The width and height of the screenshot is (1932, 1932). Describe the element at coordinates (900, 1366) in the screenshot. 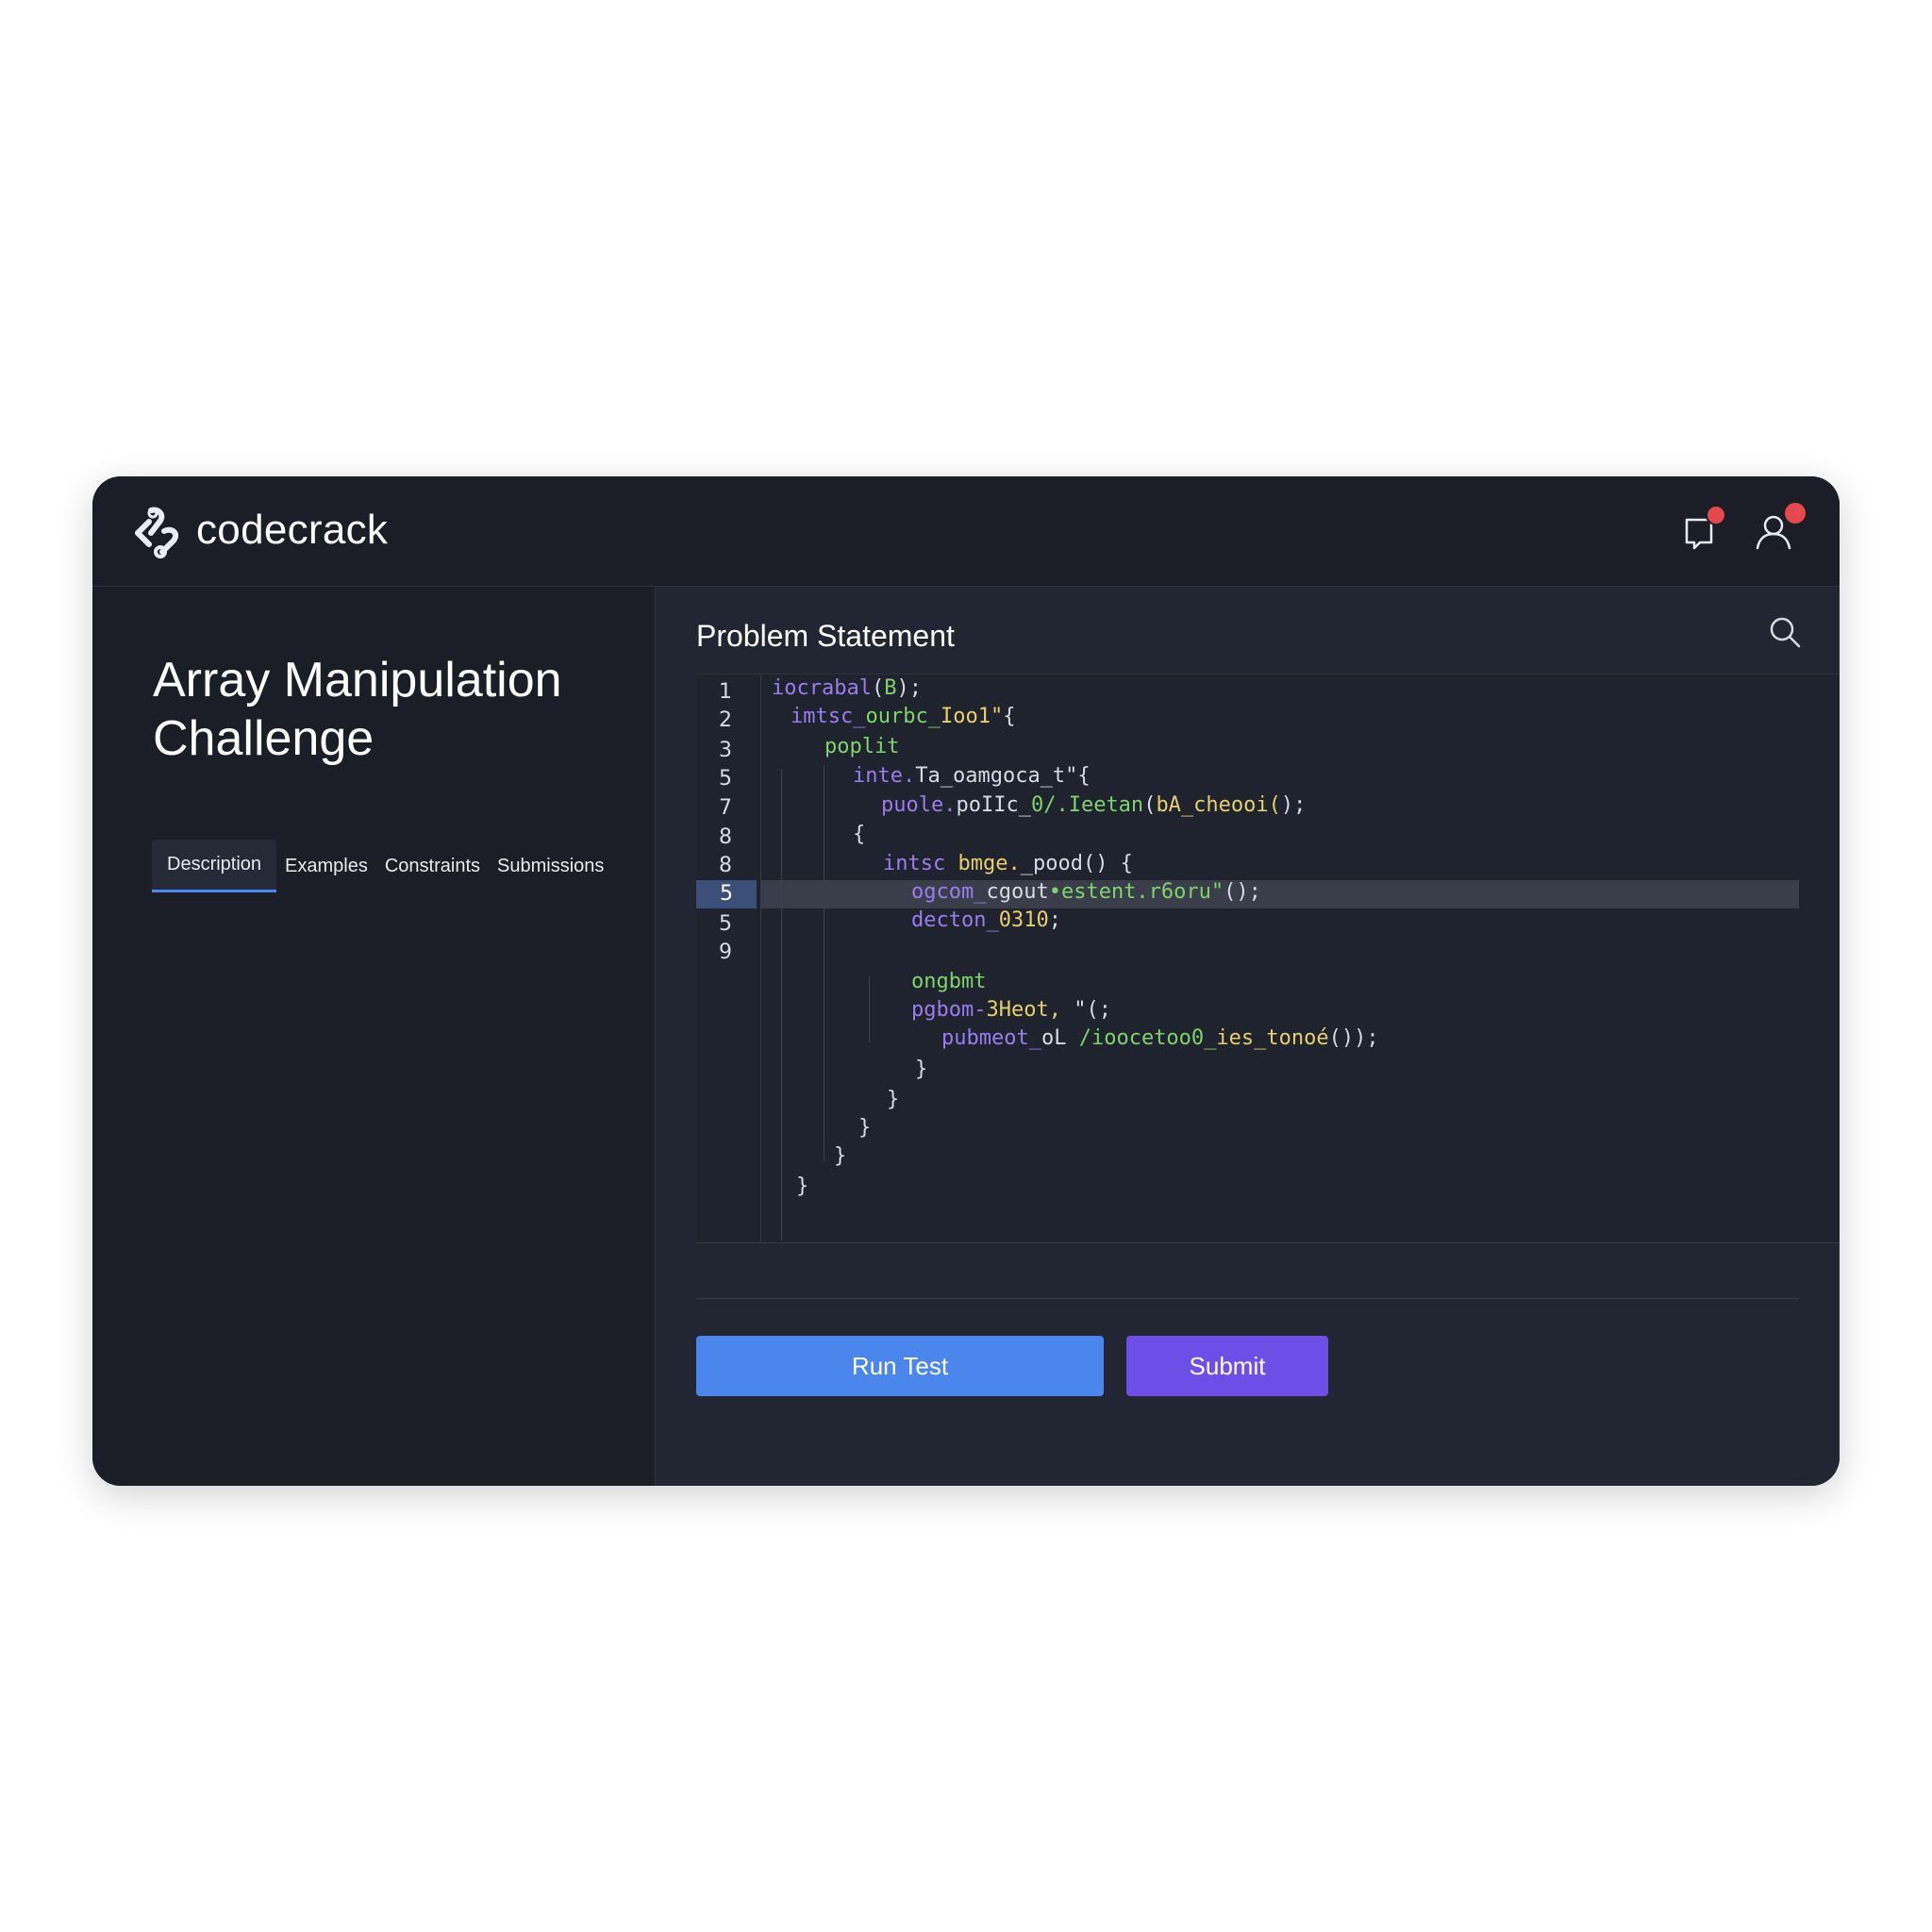

I see `run-test-button: Run Test` at that location.